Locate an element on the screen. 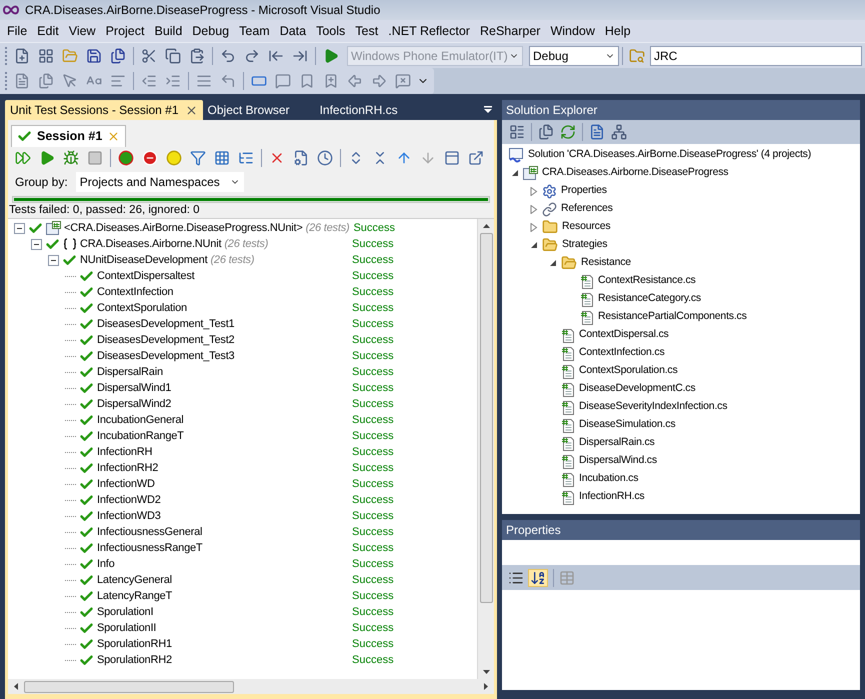 The width and height of the screenshot is (865, 699). tree-item-label: Strategies is located at coordinates (585, 245).